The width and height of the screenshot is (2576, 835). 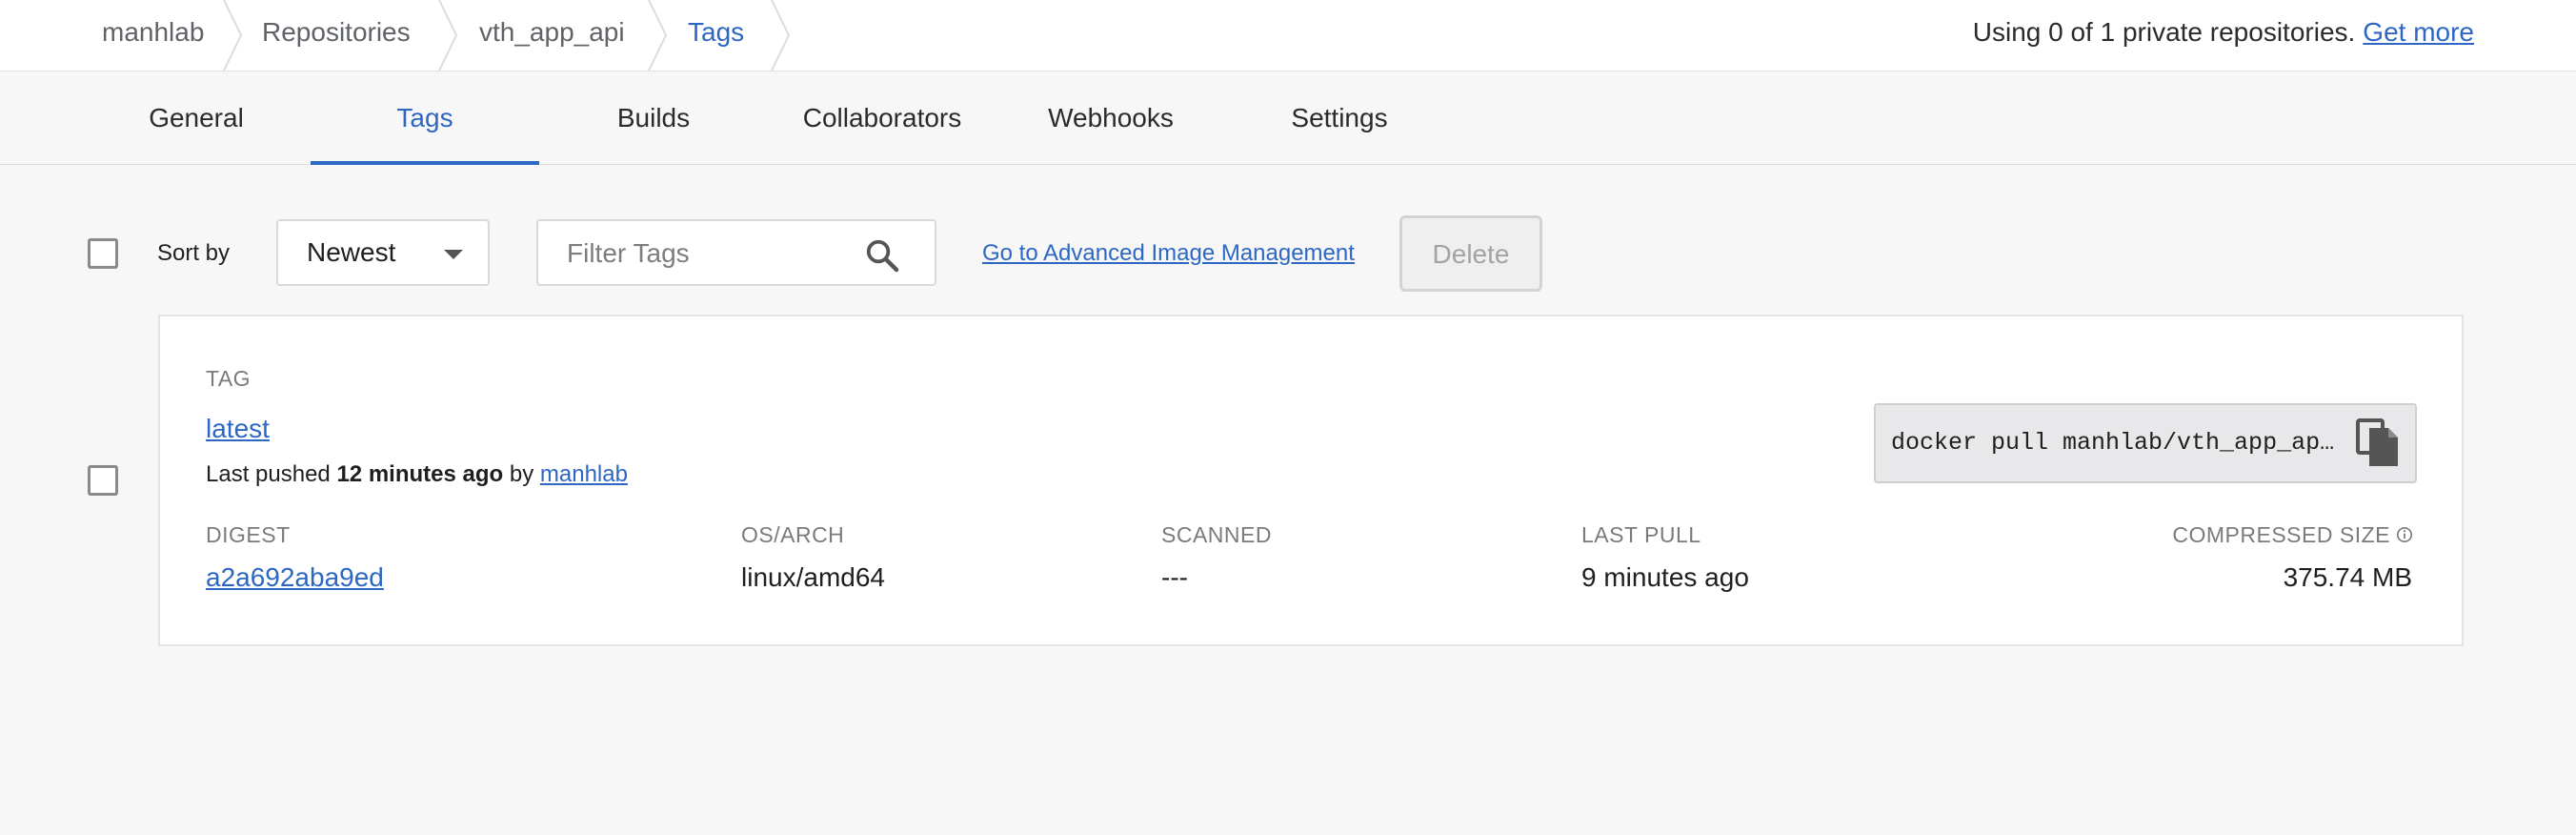 I want to click on compressed-size-header: COMPRESSED SIZE, so click(x=2292, y=535).